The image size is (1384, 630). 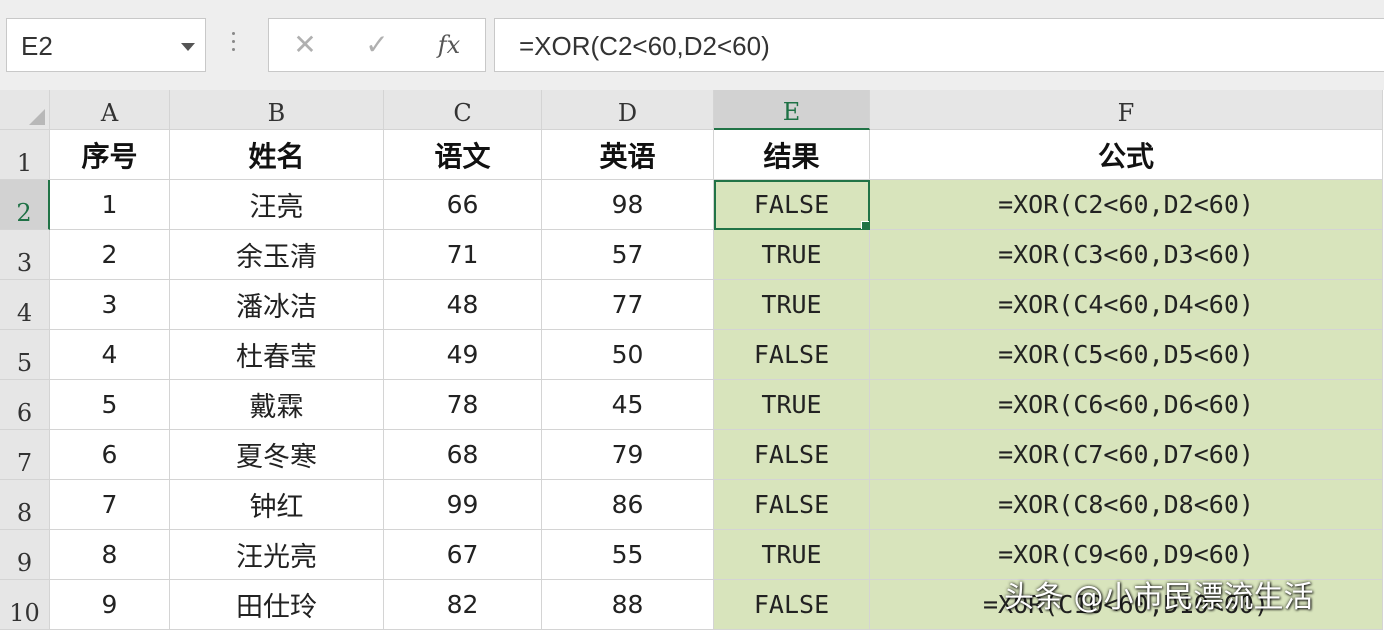 I want to click on cell-formula: =XOR(C3<60,D3<60), so click(x=1126, y=255).